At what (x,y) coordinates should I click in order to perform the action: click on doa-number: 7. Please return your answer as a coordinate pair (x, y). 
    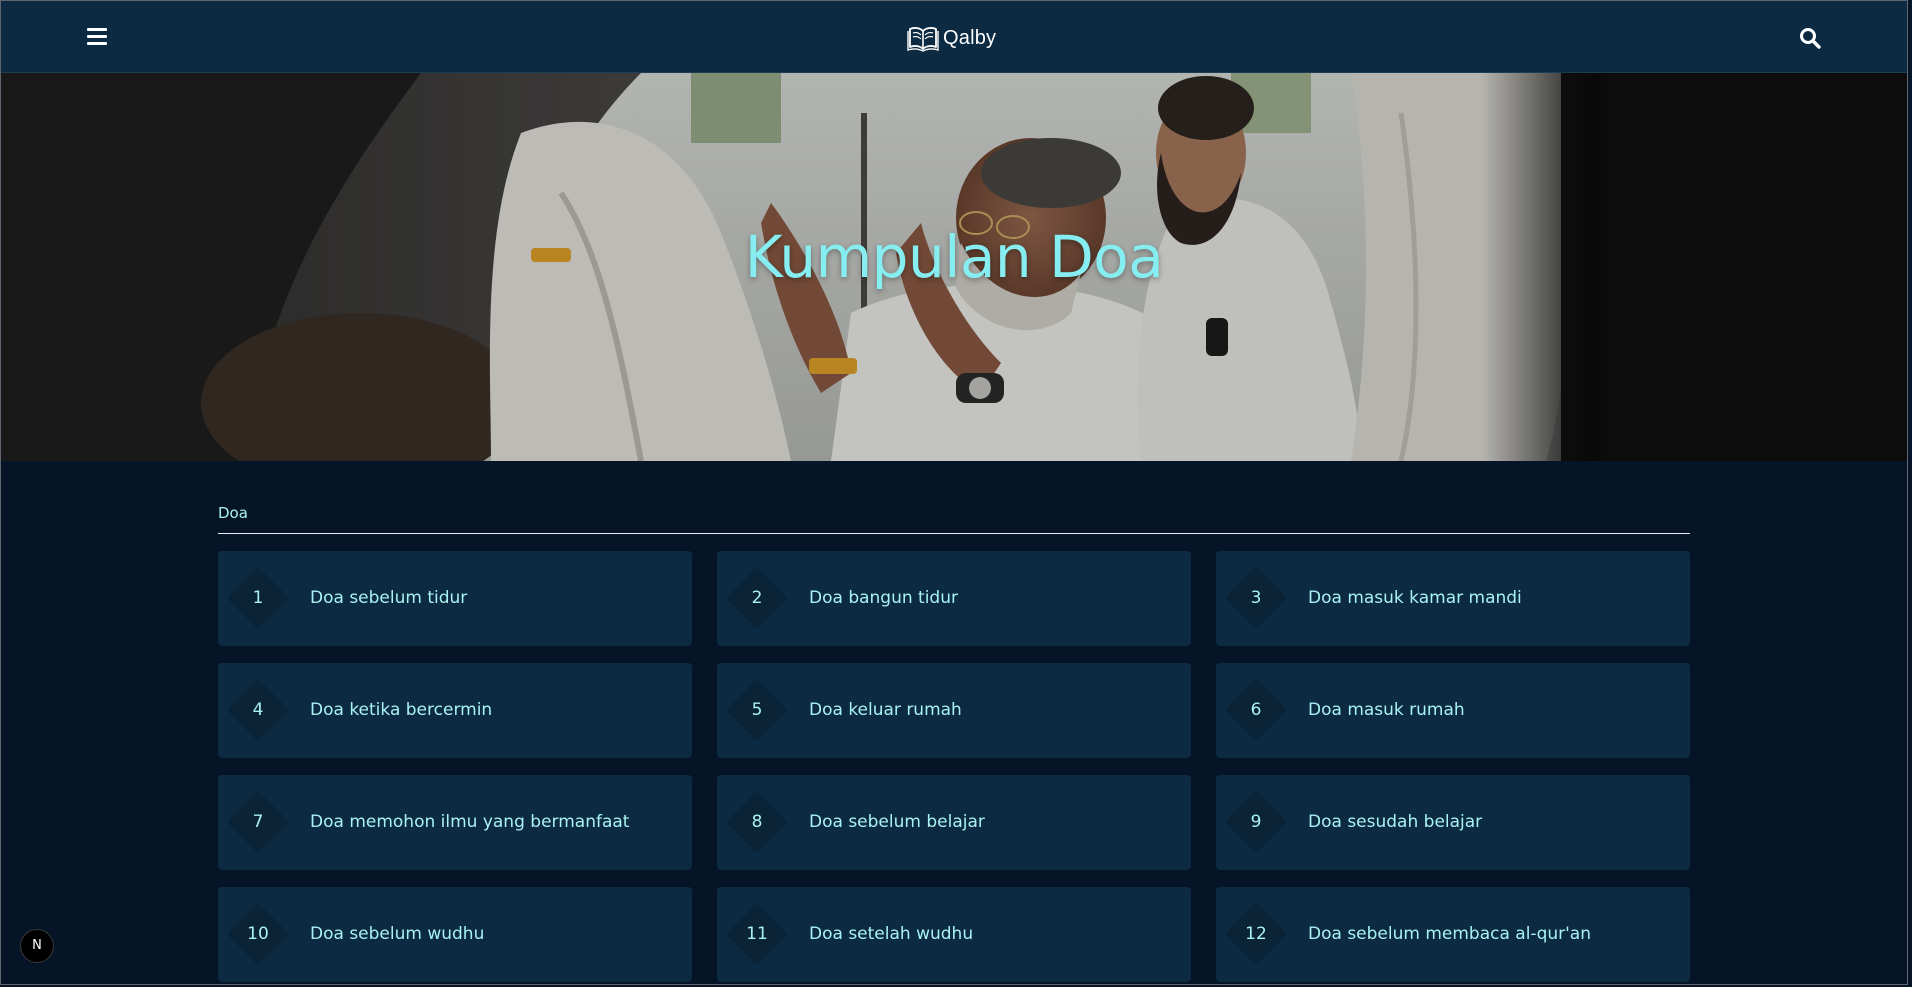
    Looking at the image, I should click on (258, 822).